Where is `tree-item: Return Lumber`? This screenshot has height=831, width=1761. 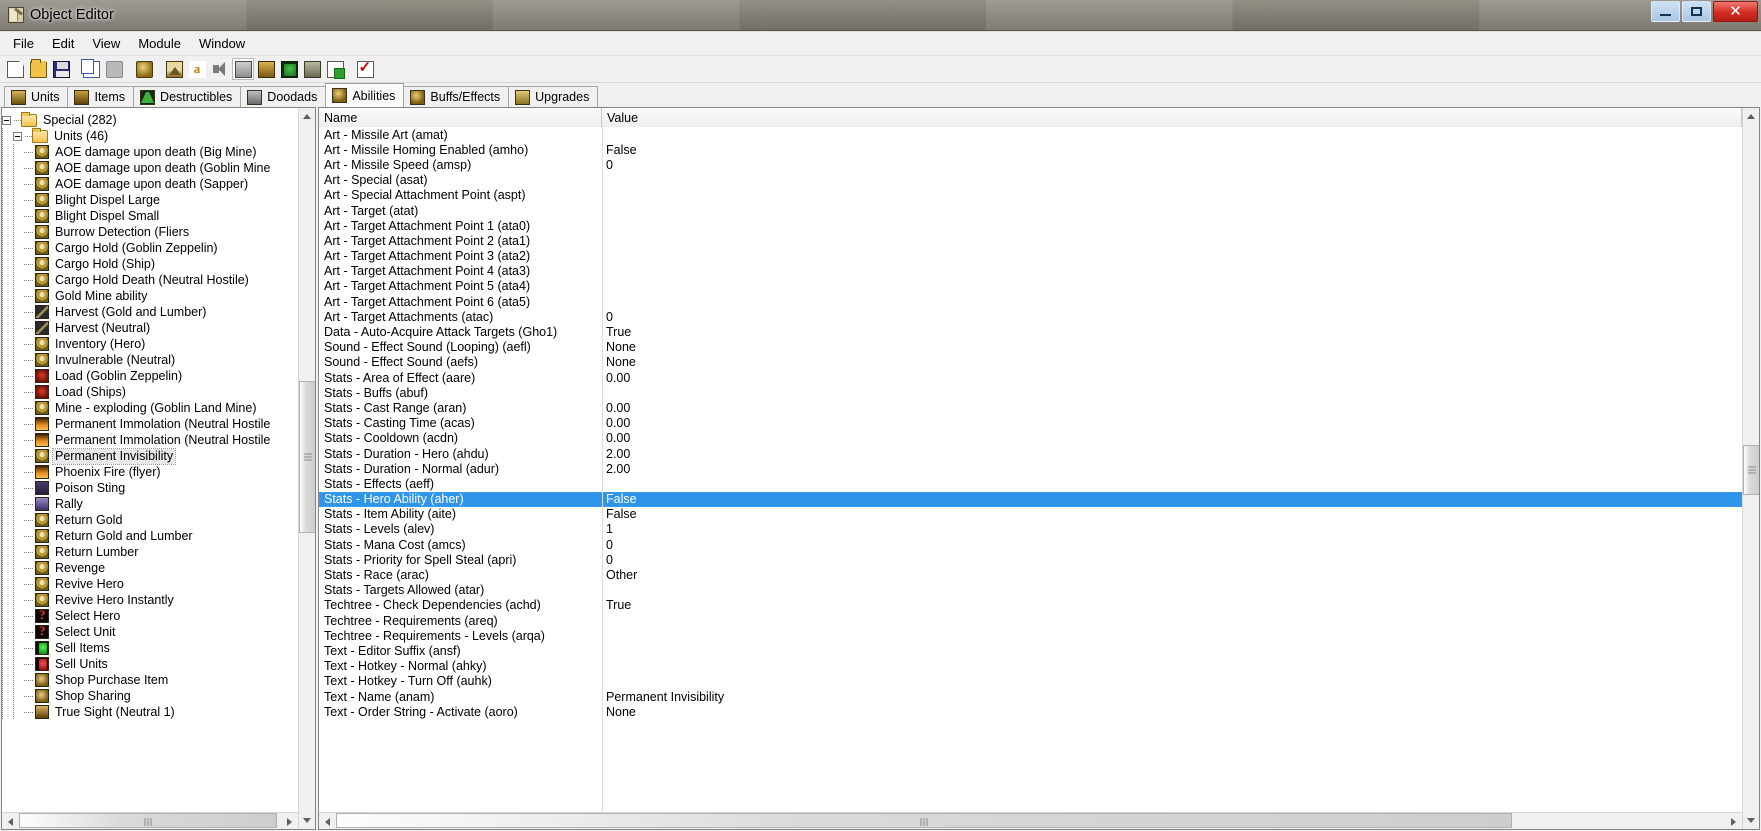 tree-item: Return Lumber is located at coordinates (150, 552).